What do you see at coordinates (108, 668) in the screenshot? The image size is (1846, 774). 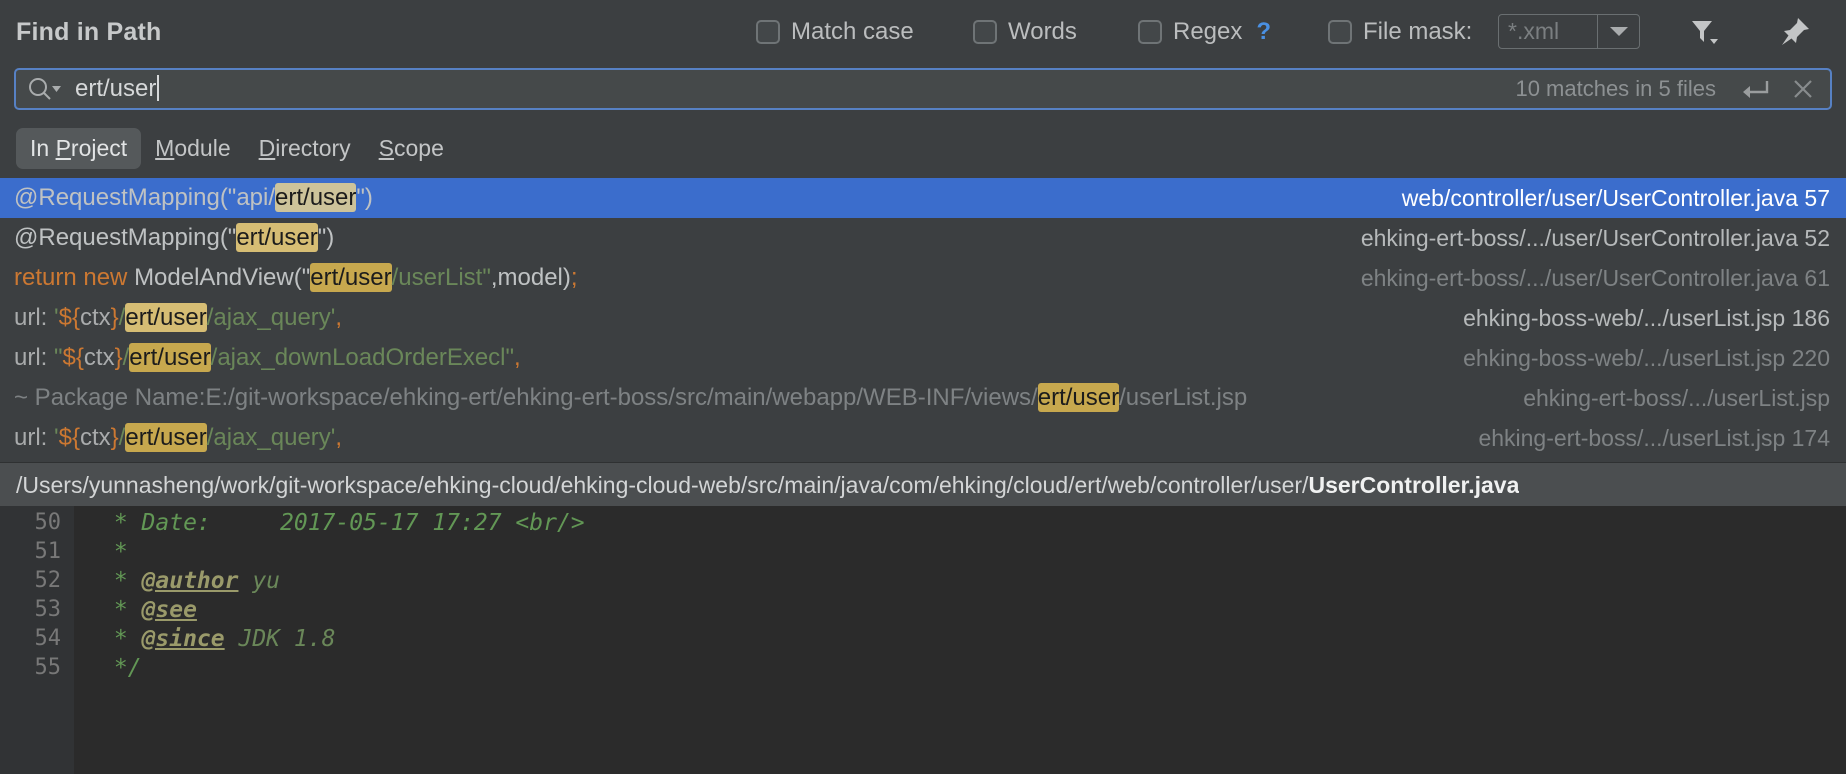 I see `code-line-text: */` at bounding box center [108, 668].